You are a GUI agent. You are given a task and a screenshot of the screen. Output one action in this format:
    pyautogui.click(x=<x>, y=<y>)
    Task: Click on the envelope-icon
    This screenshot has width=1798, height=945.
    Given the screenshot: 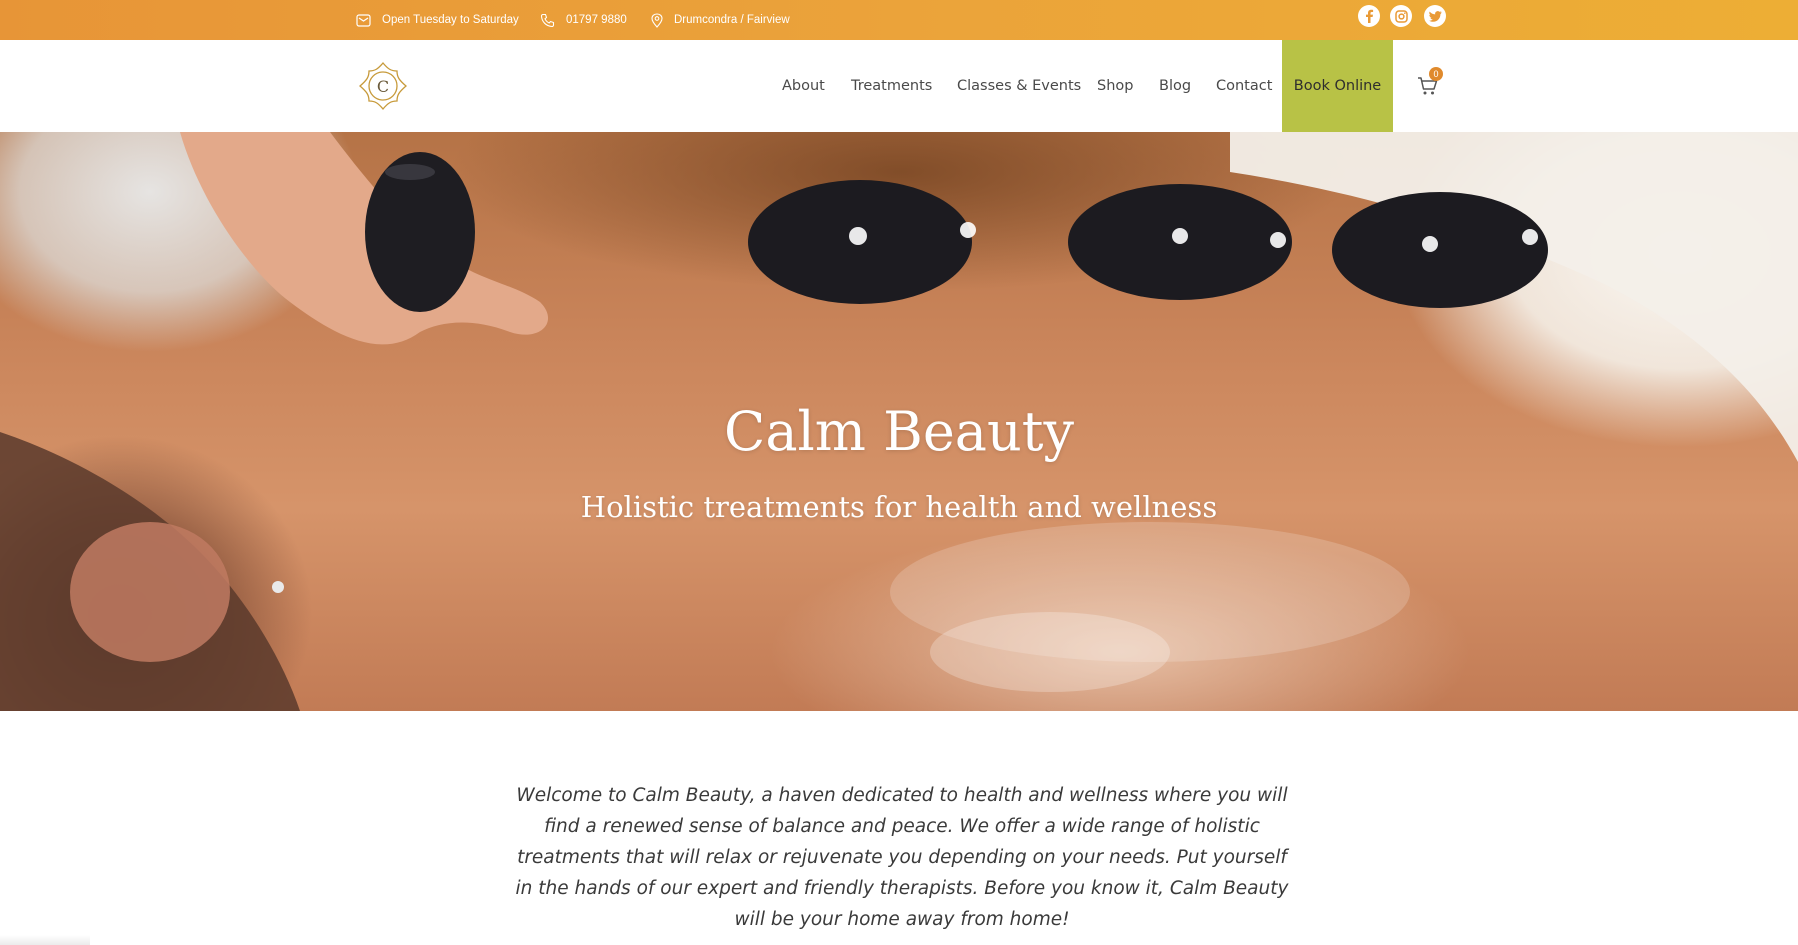 What is the action you would take?
    pyautogui.click(x=363, y=20)
    